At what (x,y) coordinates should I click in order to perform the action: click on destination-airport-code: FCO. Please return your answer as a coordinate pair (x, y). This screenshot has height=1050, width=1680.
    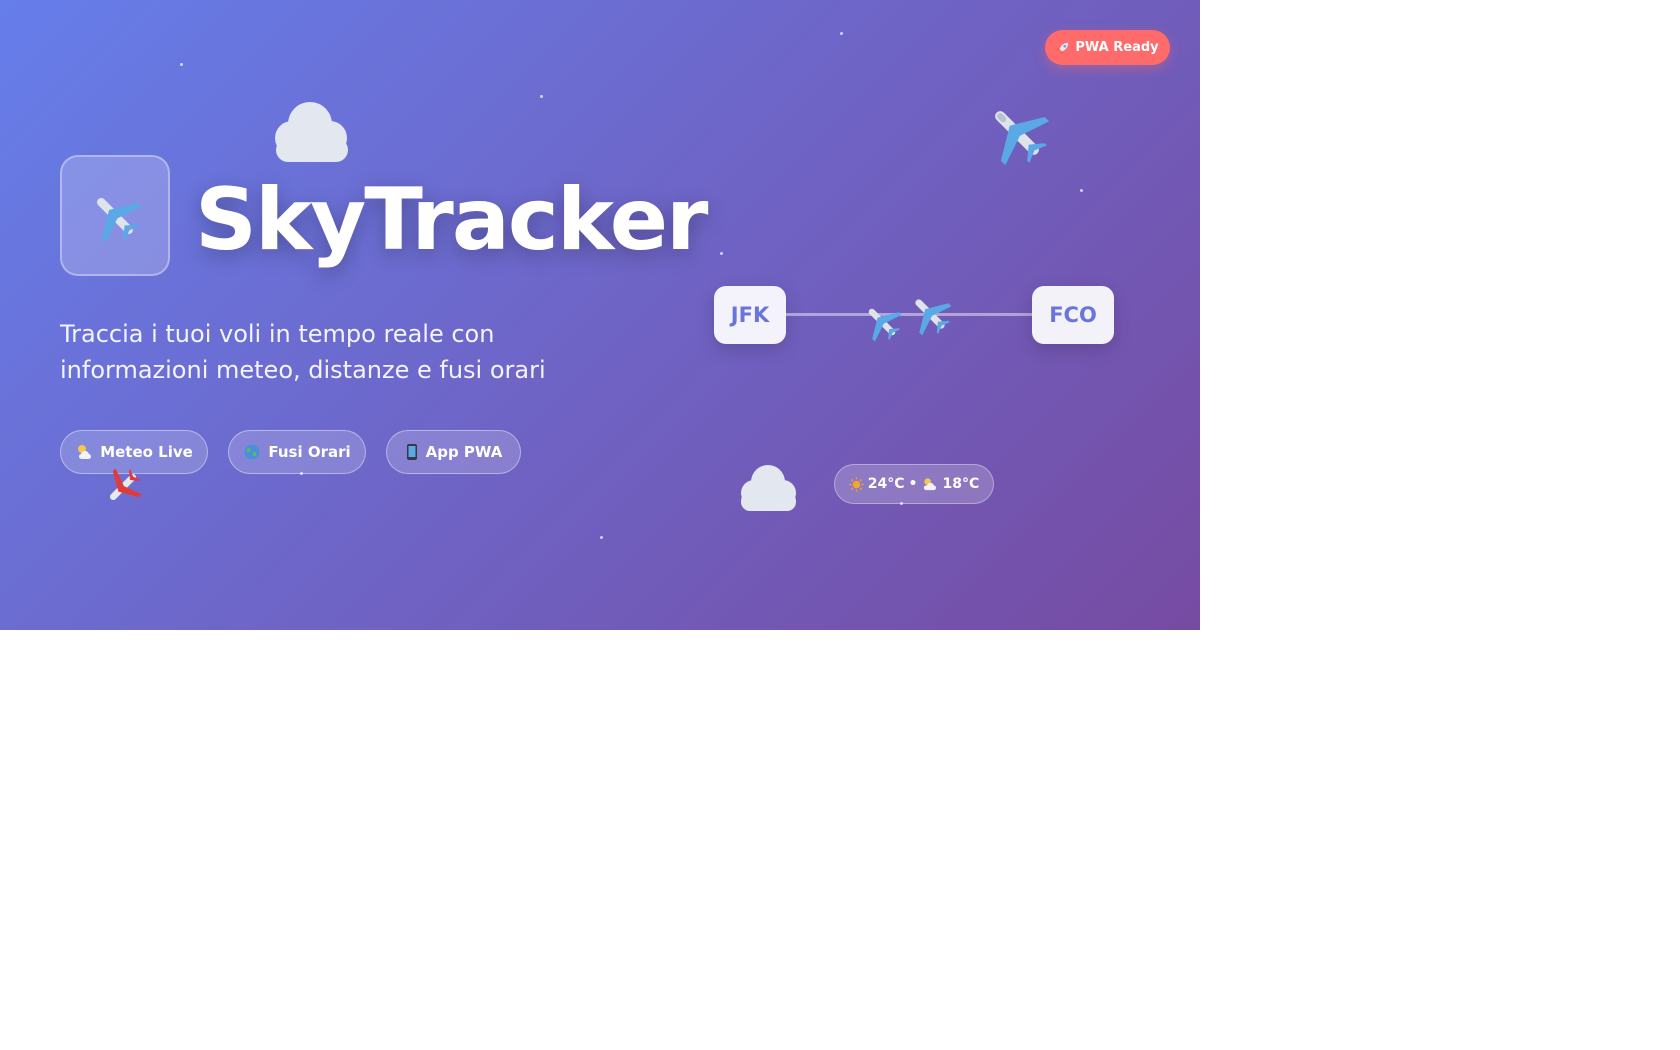
    Looking at the image, I should click on (1073, 315).